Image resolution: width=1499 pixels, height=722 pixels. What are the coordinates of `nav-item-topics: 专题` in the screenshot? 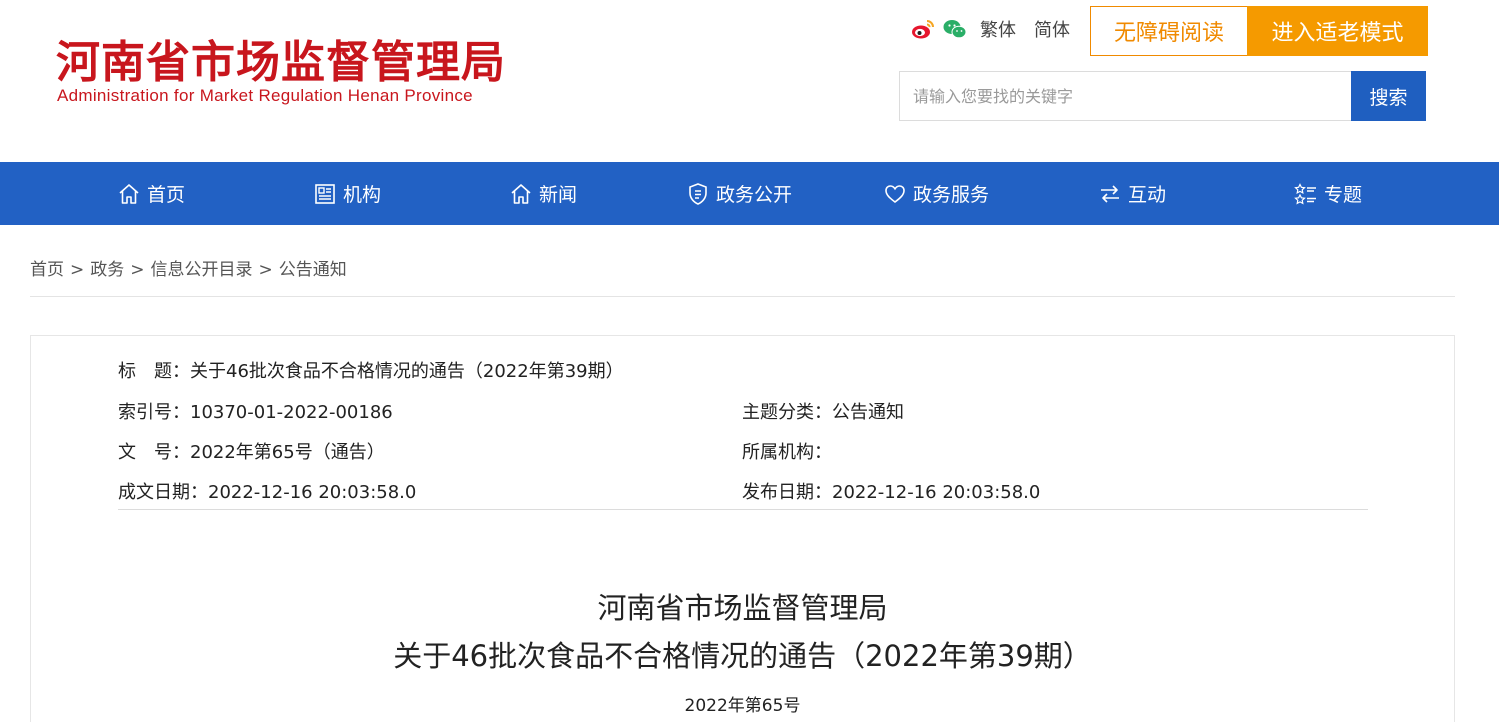 It's located at (1328, 193).